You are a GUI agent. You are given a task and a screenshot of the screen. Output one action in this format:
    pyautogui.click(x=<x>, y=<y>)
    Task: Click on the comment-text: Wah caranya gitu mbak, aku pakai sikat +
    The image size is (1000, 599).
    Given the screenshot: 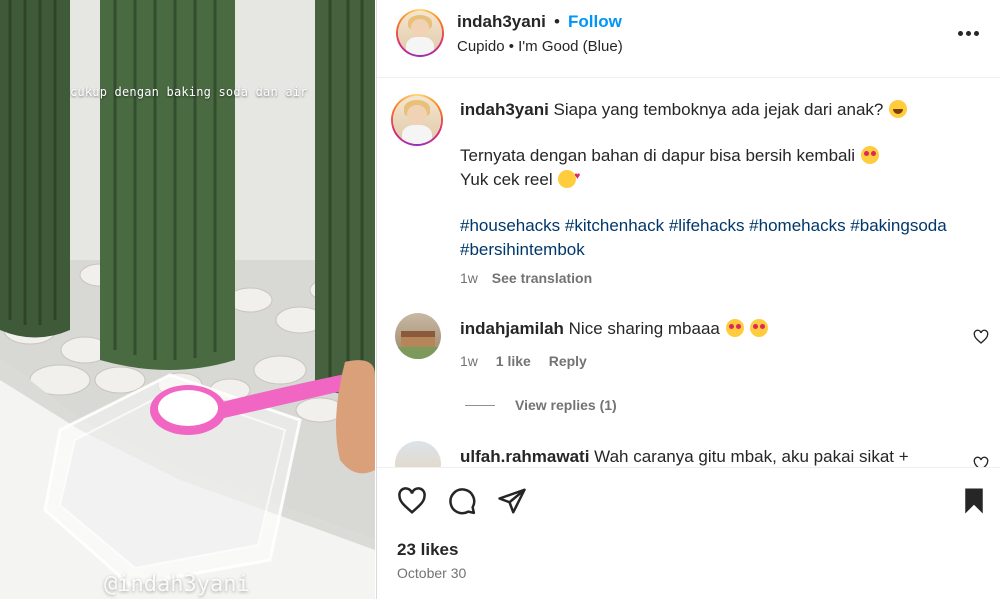 What is the action you would take?
    pyautogui.click(x=751, y=456)
    